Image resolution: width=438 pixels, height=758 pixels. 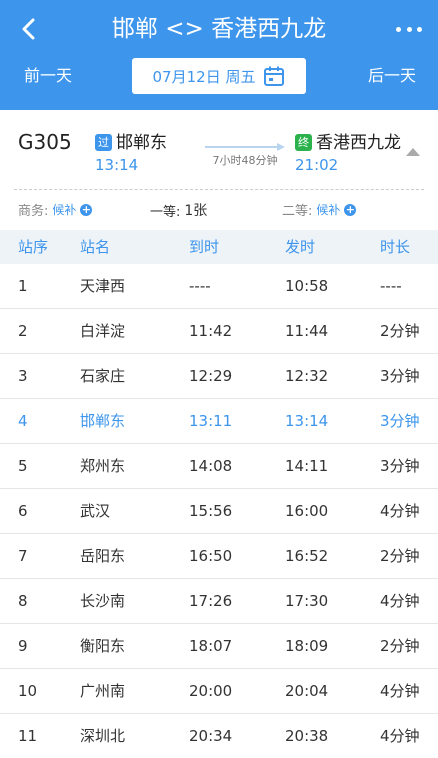 What do you see at coordinates (95, 247) in the screenshot?
I see `col-header: 站名` at bounding box center [95, 247].